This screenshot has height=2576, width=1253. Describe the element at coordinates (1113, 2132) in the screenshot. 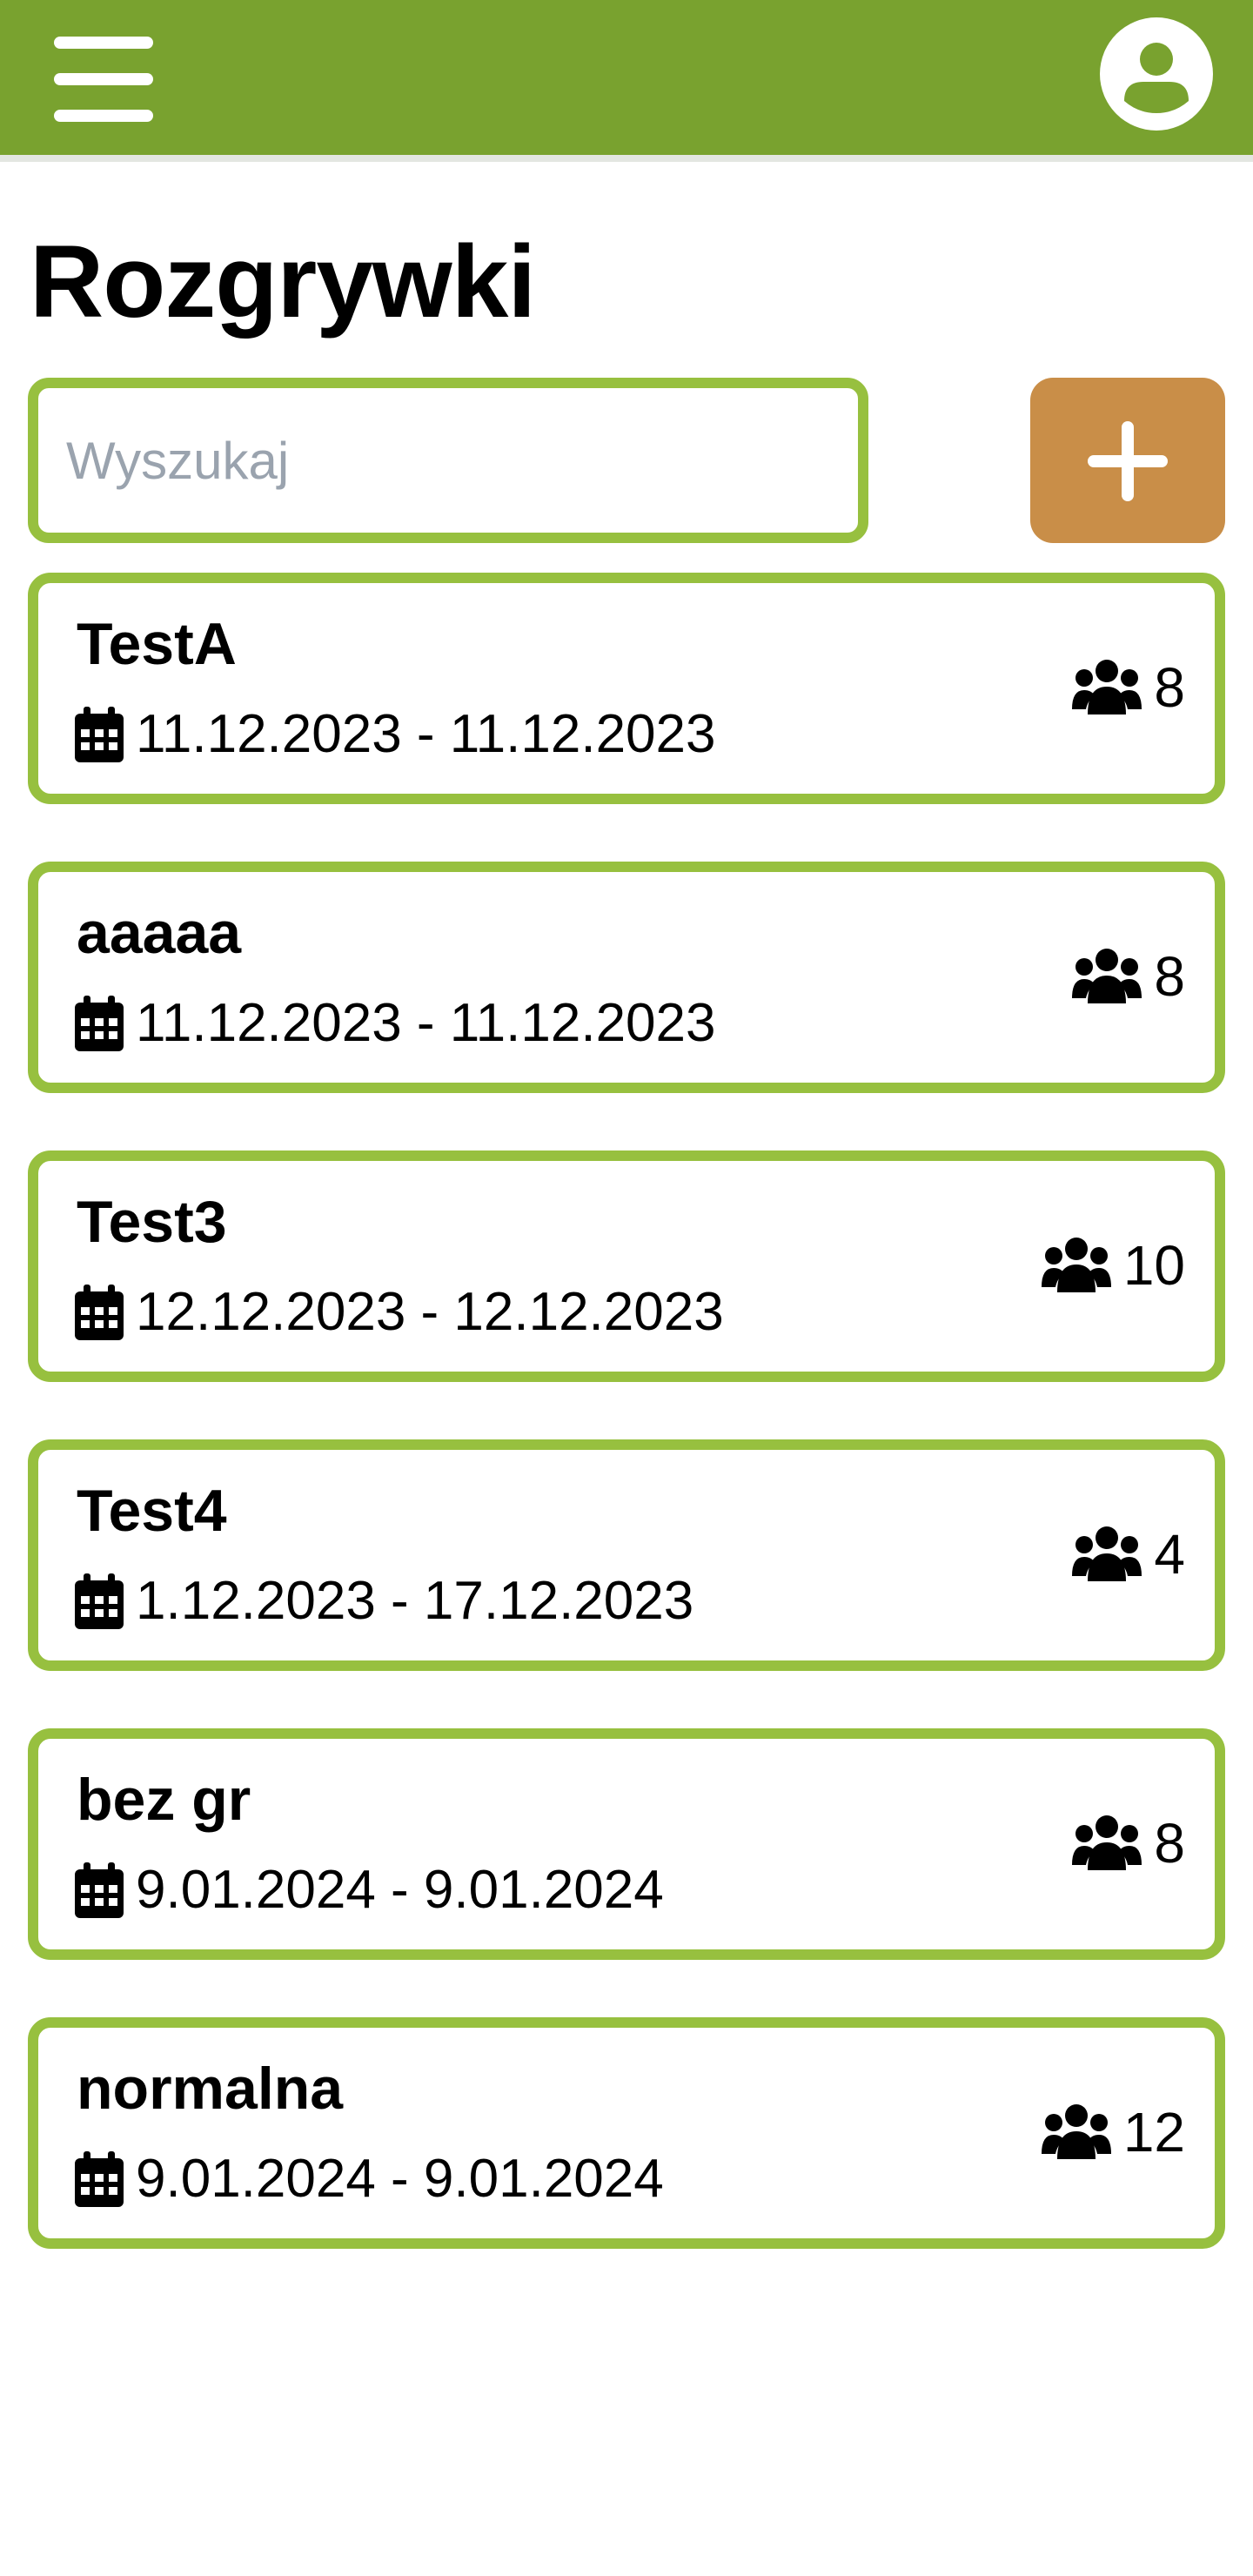

I see `player-count: 12` at that location.